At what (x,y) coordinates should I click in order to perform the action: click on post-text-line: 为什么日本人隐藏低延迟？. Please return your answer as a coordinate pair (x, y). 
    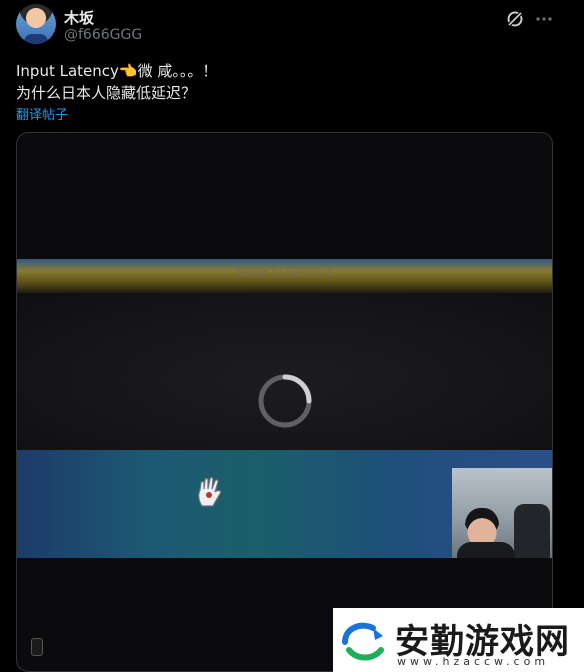
    Looking at the image, I should click on (106, 93).